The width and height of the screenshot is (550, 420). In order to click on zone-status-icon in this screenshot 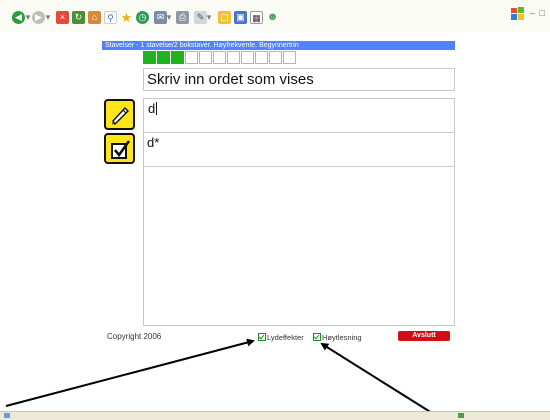, I will do `click(461, 415)`.